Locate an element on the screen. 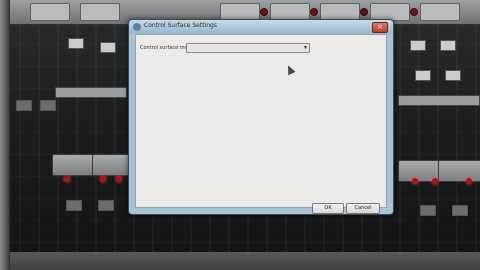  mode-dropdown: ▾ is located at coordinates (248, 48).